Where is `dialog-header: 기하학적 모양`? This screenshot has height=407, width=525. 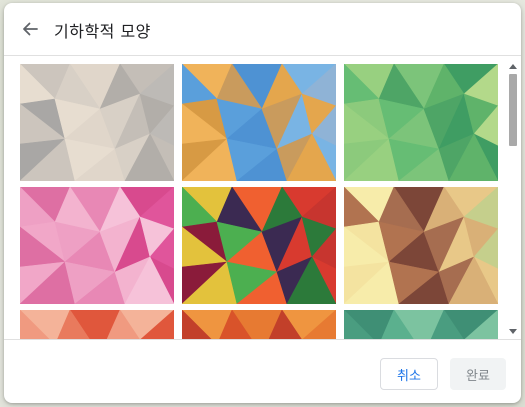 dialog-header: 기하학적 모양 is located at coordinates (262, 29).